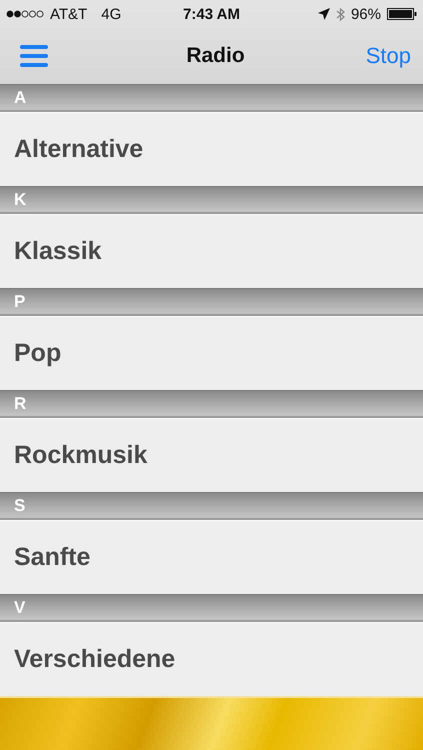 The width and height of the screenshot is (423, 750). I want to click on section-letter: S, so click(20, 506).